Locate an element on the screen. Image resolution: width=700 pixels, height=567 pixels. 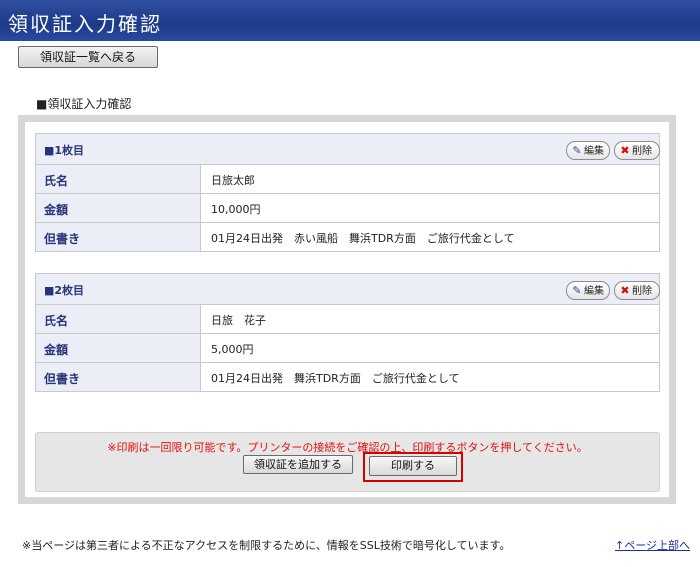
table-row: 氏名 日旅太郎 is located at coordinates (347, 179).